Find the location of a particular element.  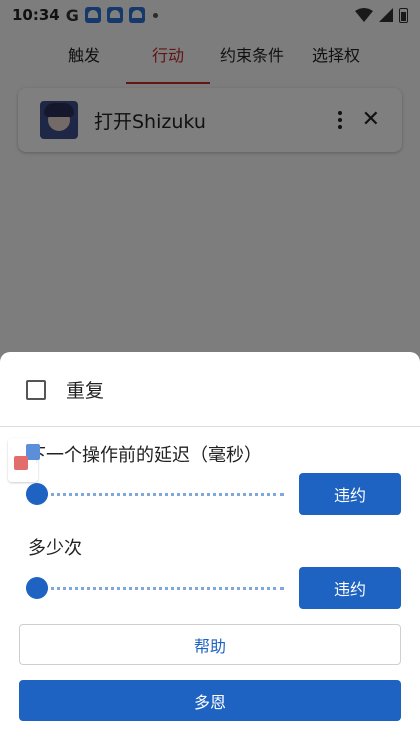

repeat-checkbox is located at coordinates (36, 389).